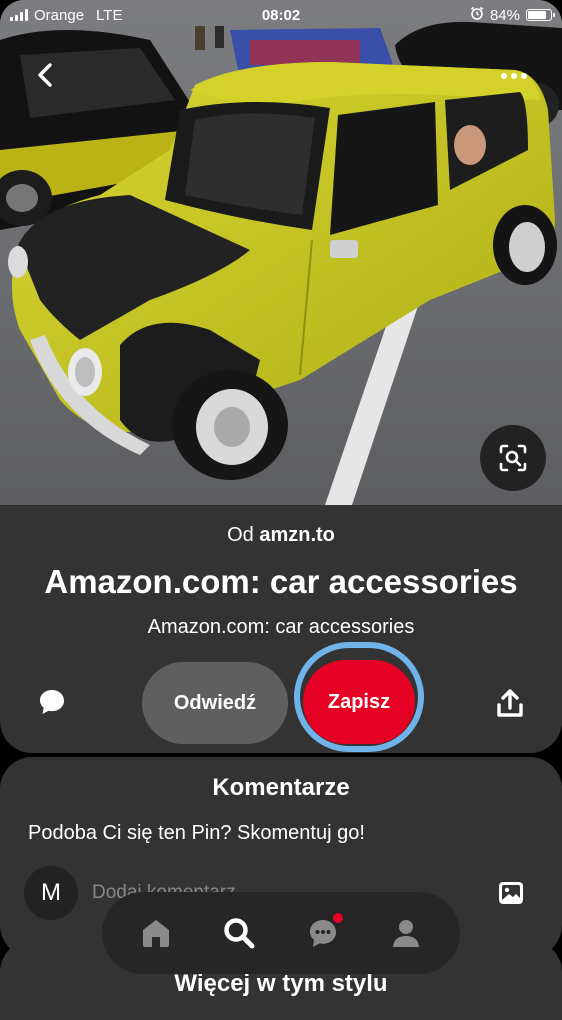  What do you see at coordinates (504, 15) in the screenshot?
I see `battery-percent: 84%` at bounding box center [504, 15].